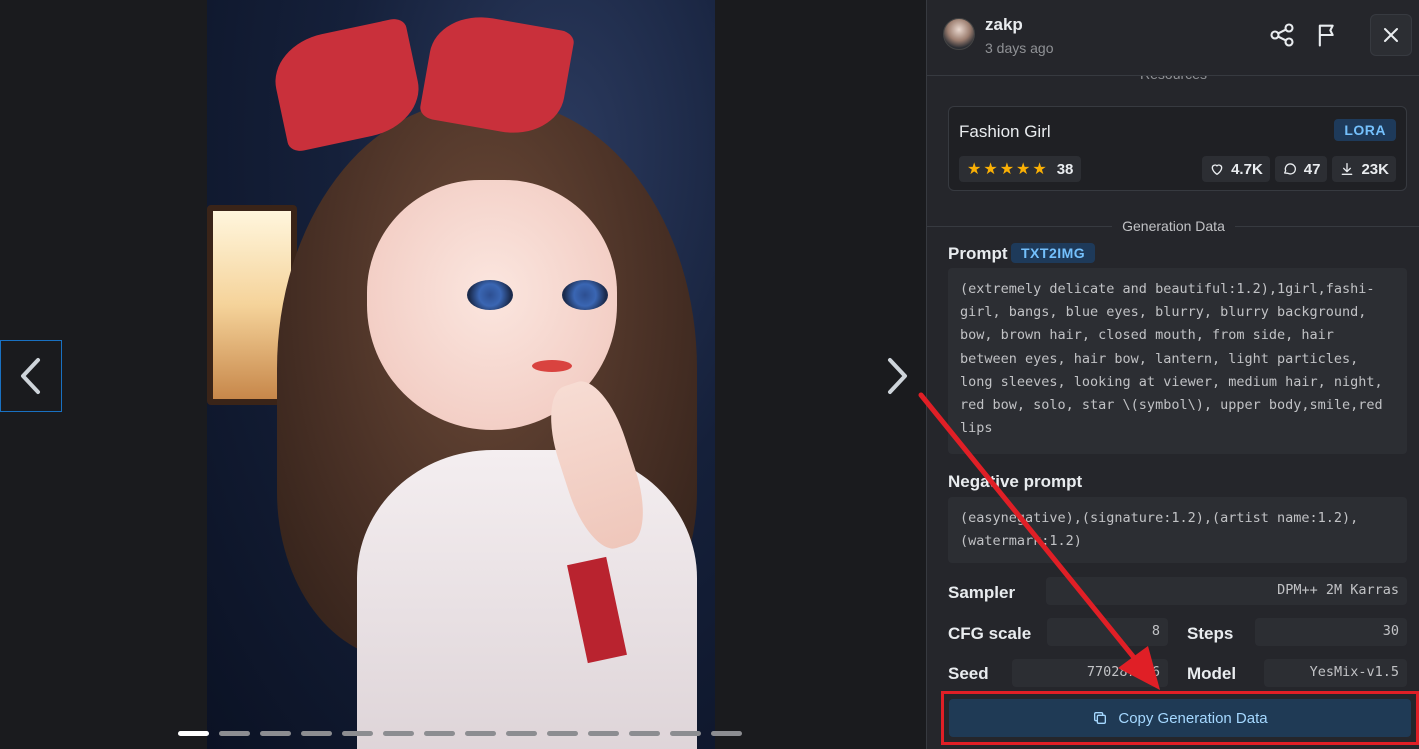 This screenshot has width=1419, height=749. I want to click on sampler-value: DPM++ 2M Karras, so click(1226, 591).